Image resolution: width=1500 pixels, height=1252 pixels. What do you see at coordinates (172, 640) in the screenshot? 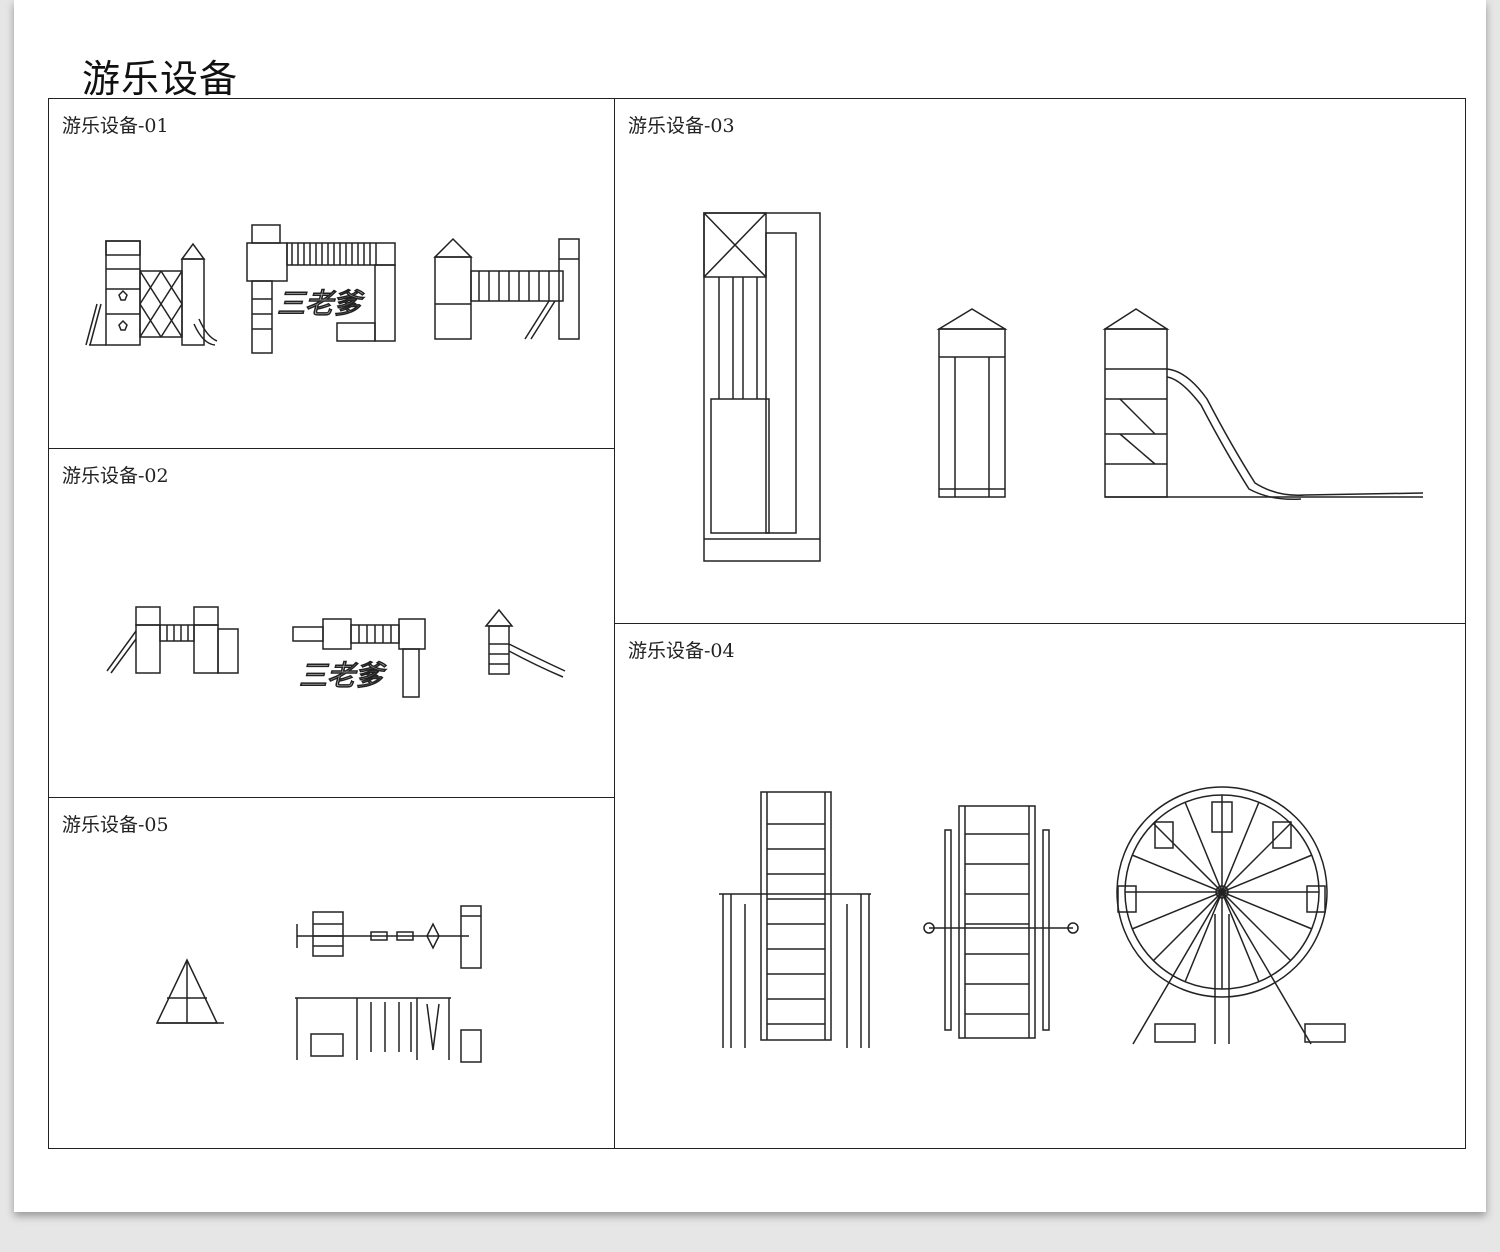
I see `double-tower-slide-drawing` at bounding box center [172, 640].